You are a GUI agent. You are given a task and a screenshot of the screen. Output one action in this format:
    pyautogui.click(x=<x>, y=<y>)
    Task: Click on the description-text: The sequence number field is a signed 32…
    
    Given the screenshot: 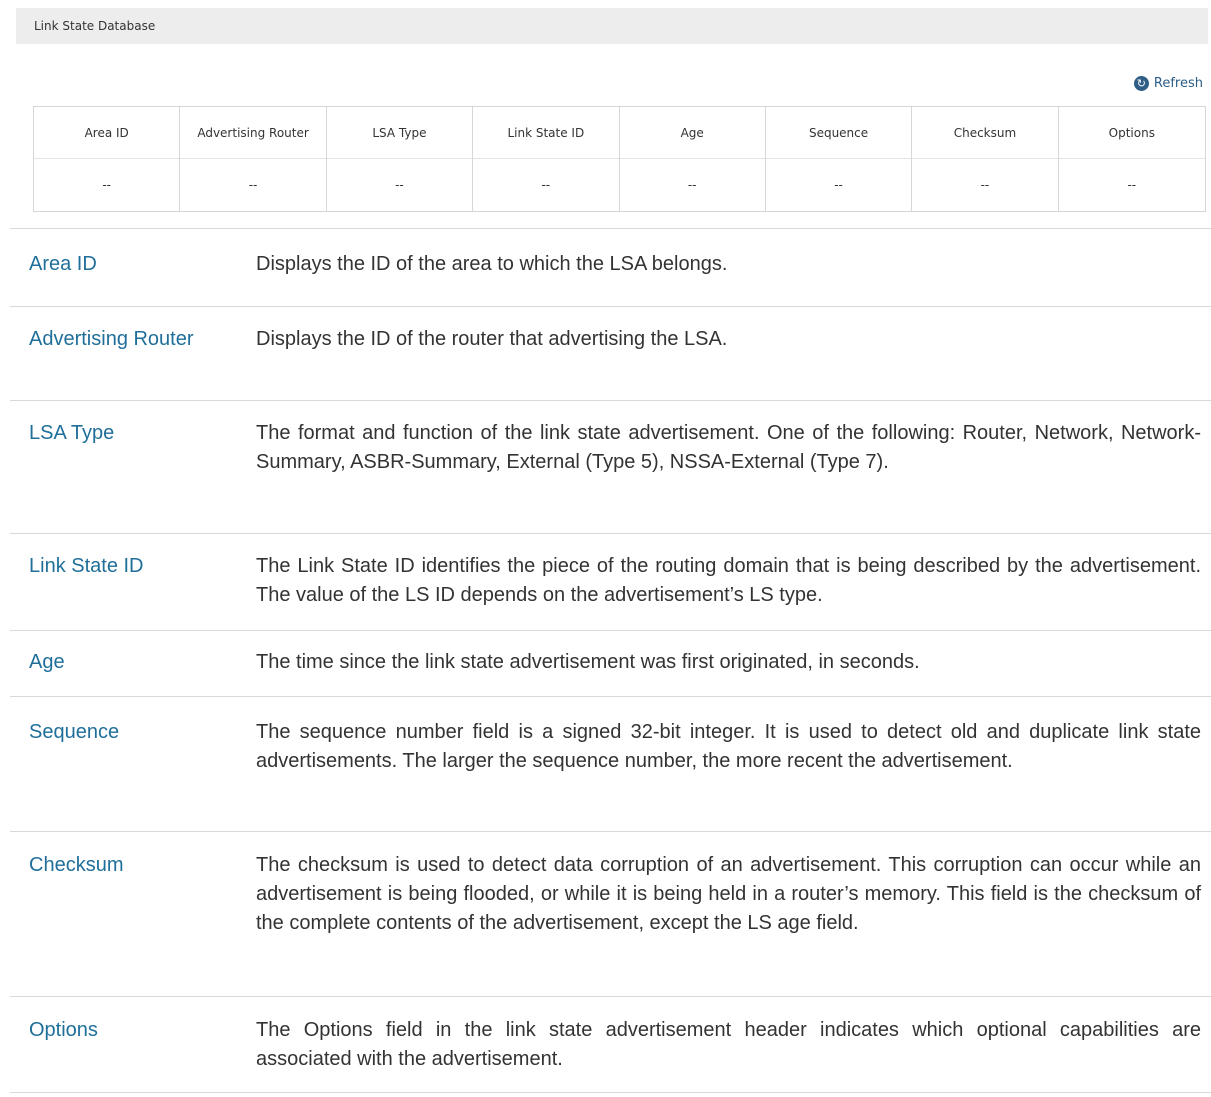 What is the action you would take?
    pyautogui.click(x=728, y=746)
    